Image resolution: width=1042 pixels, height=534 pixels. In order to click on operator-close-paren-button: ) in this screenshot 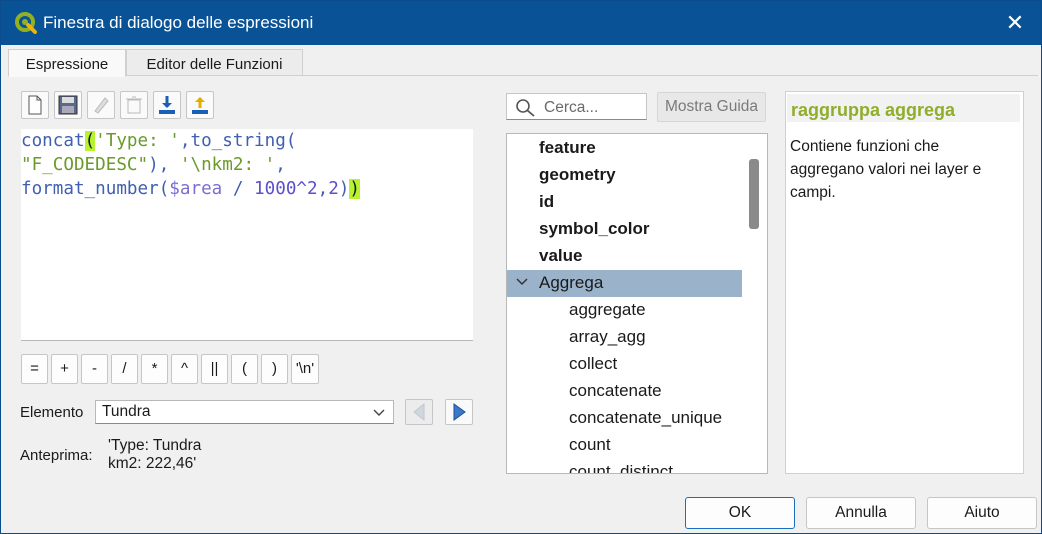, I will do `click(274, 369)`.